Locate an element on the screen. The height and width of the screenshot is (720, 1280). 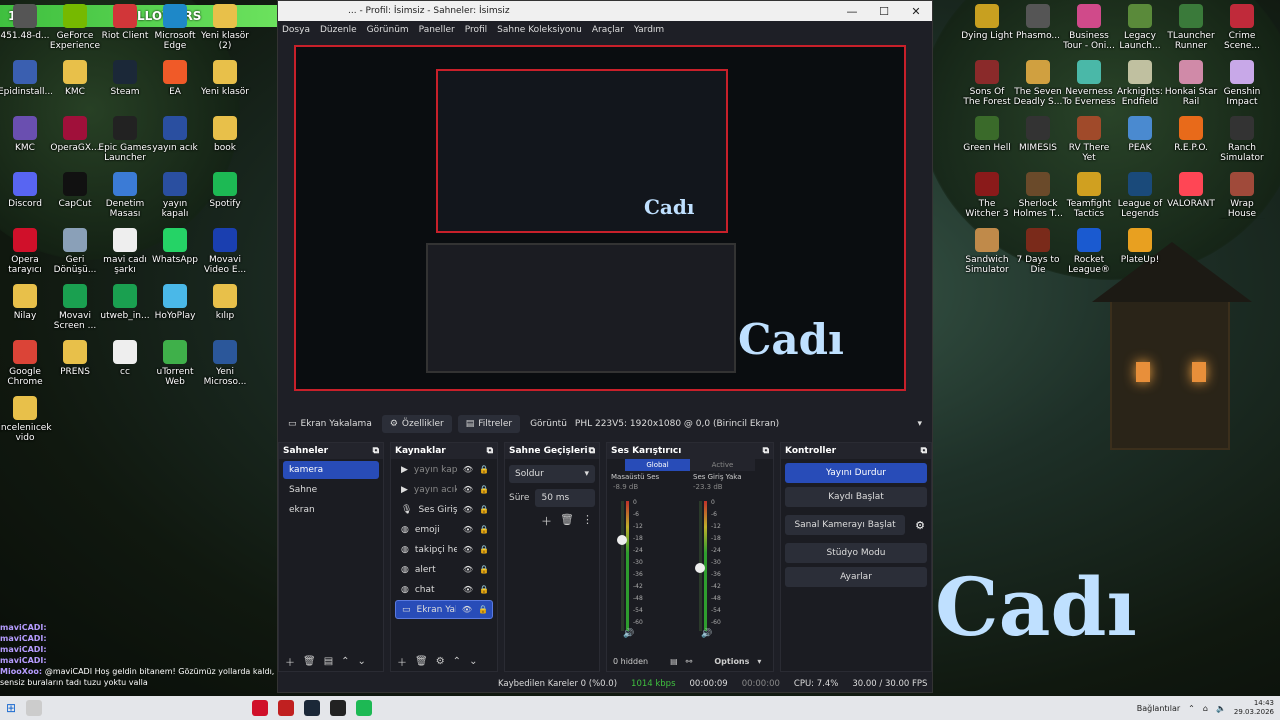
menu-gorunum: Görünüm is located at coordinates (388, 30).